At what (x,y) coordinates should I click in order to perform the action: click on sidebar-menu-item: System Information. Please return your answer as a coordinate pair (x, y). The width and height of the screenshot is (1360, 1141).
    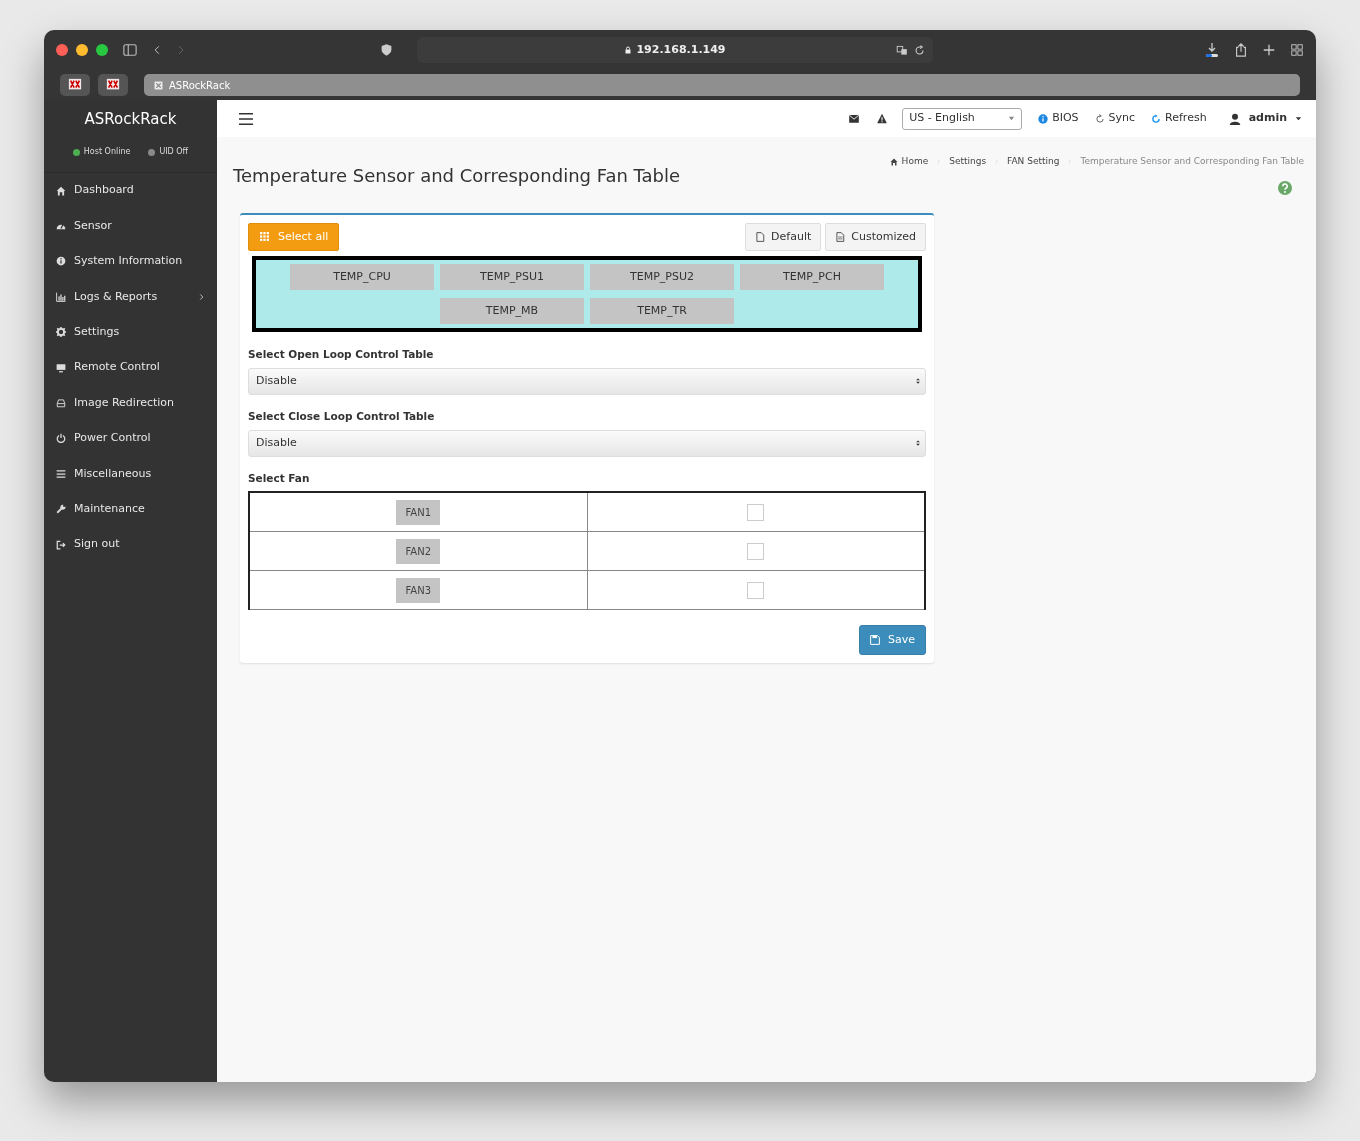
    Looking at the image, I should click on (130, 261).